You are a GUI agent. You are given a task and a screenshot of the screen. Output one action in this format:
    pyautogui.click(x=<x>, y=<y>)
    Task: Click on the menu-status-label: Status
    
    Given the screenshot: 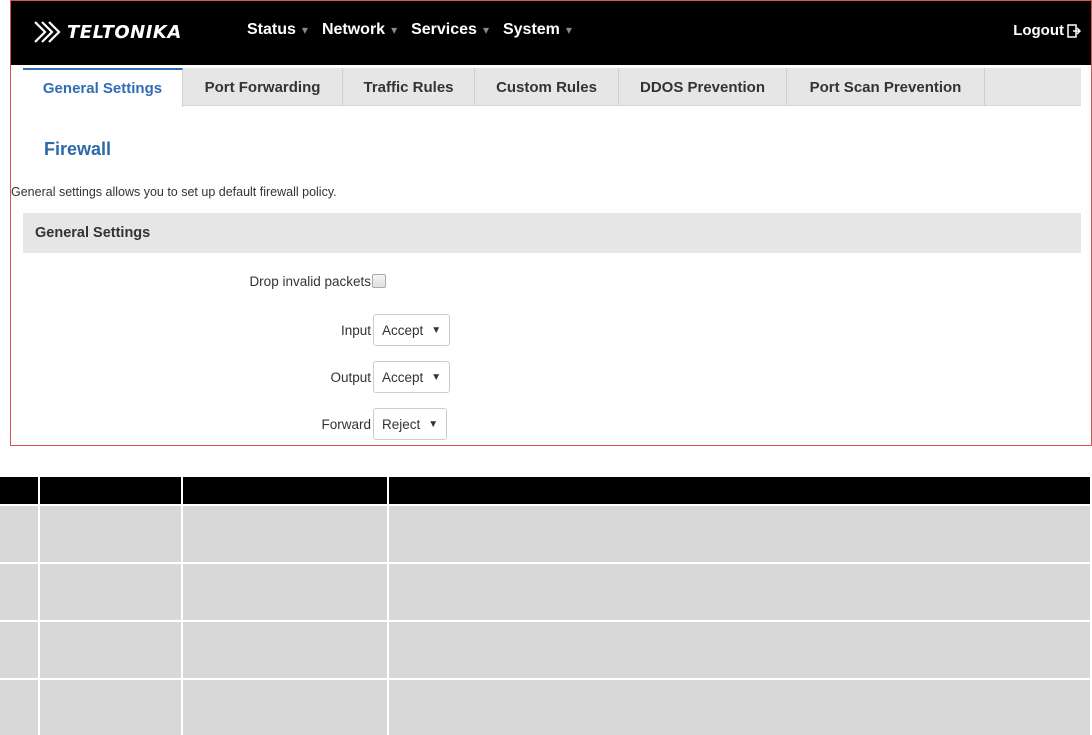 What is the action you would take?
    pyautogui.click(x=271, y=29)
    